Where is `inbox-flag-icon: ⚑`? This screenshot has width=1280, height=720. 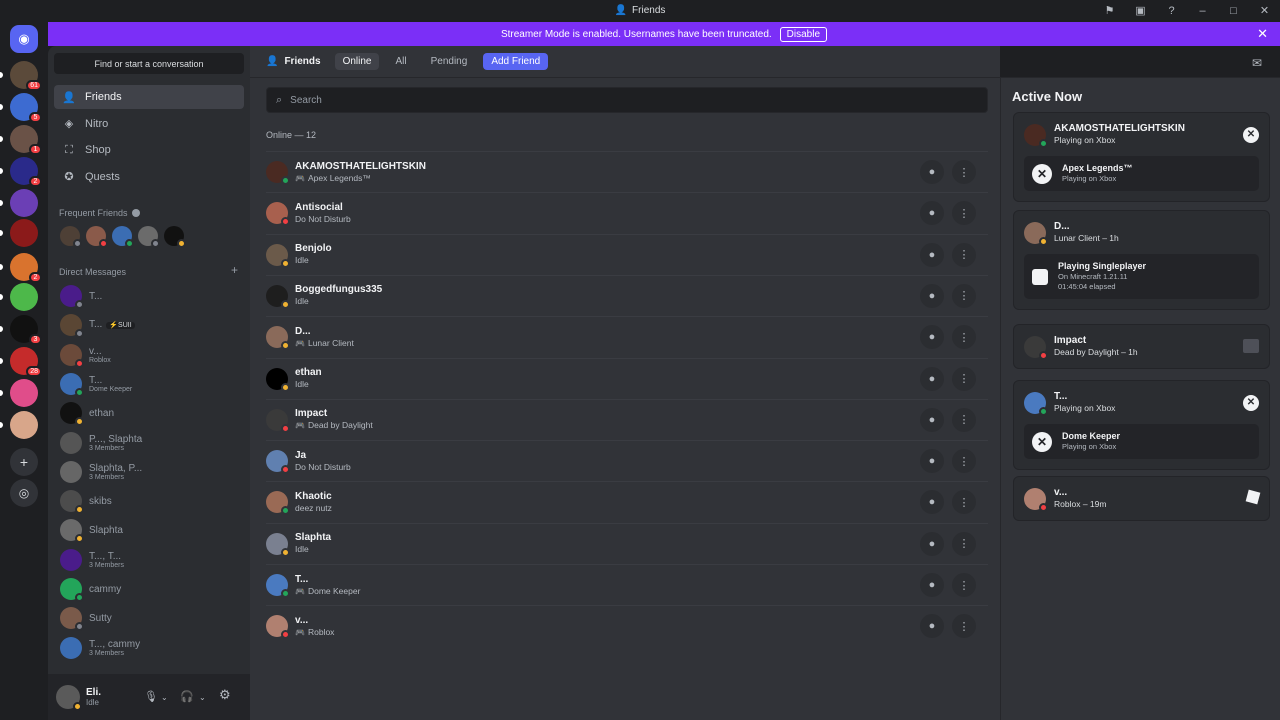
inbox-flag-icon: ⚑ is located at coordinates (1109, 10).